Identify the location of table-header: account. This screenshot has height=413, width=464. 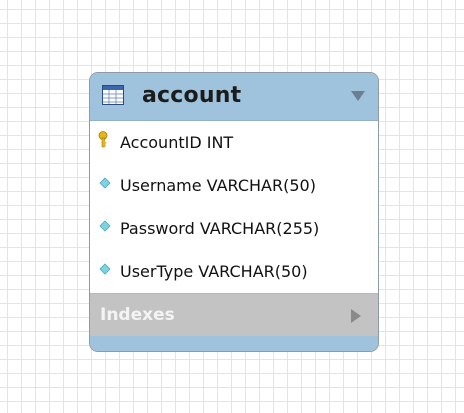
(234, 97).